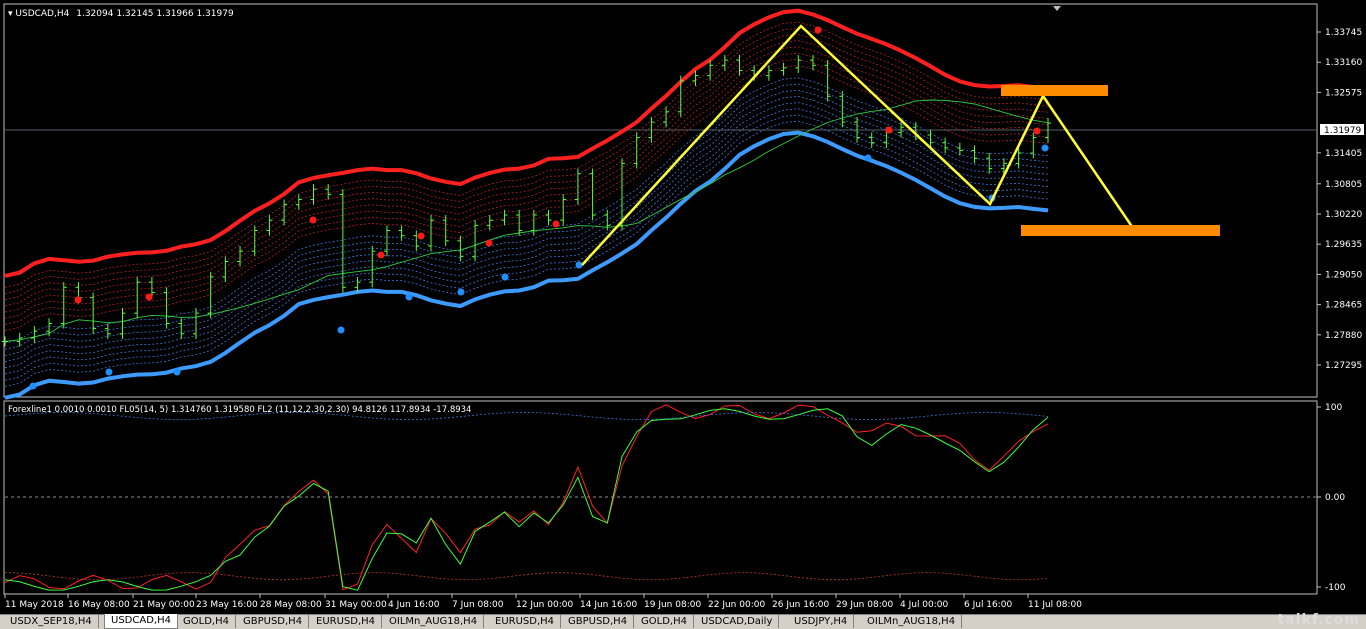 The width and height of the screenshot is (1366, 629). Describe the element at coordinates (864, 605) in the screenshot. I see `time-tick-label: 29 Jun 08:00` at that location.